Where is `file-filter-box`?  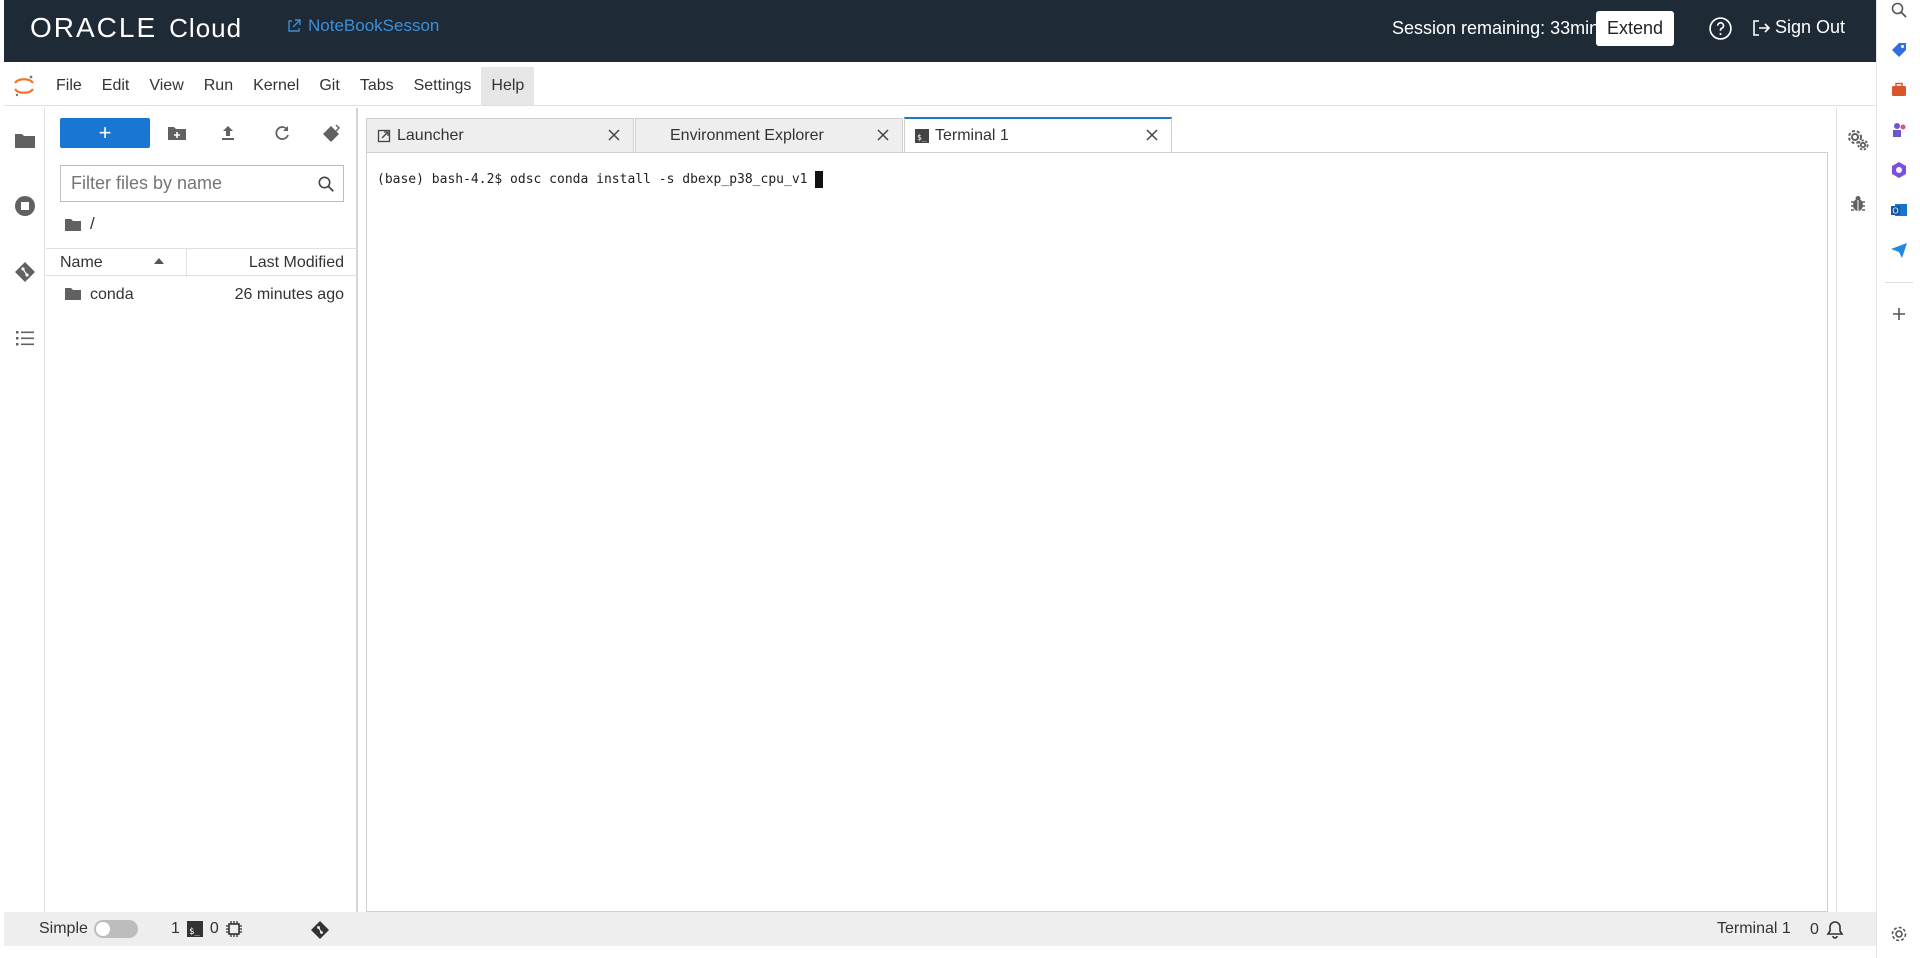
file-filter-box is located at coordinates (202, 183).